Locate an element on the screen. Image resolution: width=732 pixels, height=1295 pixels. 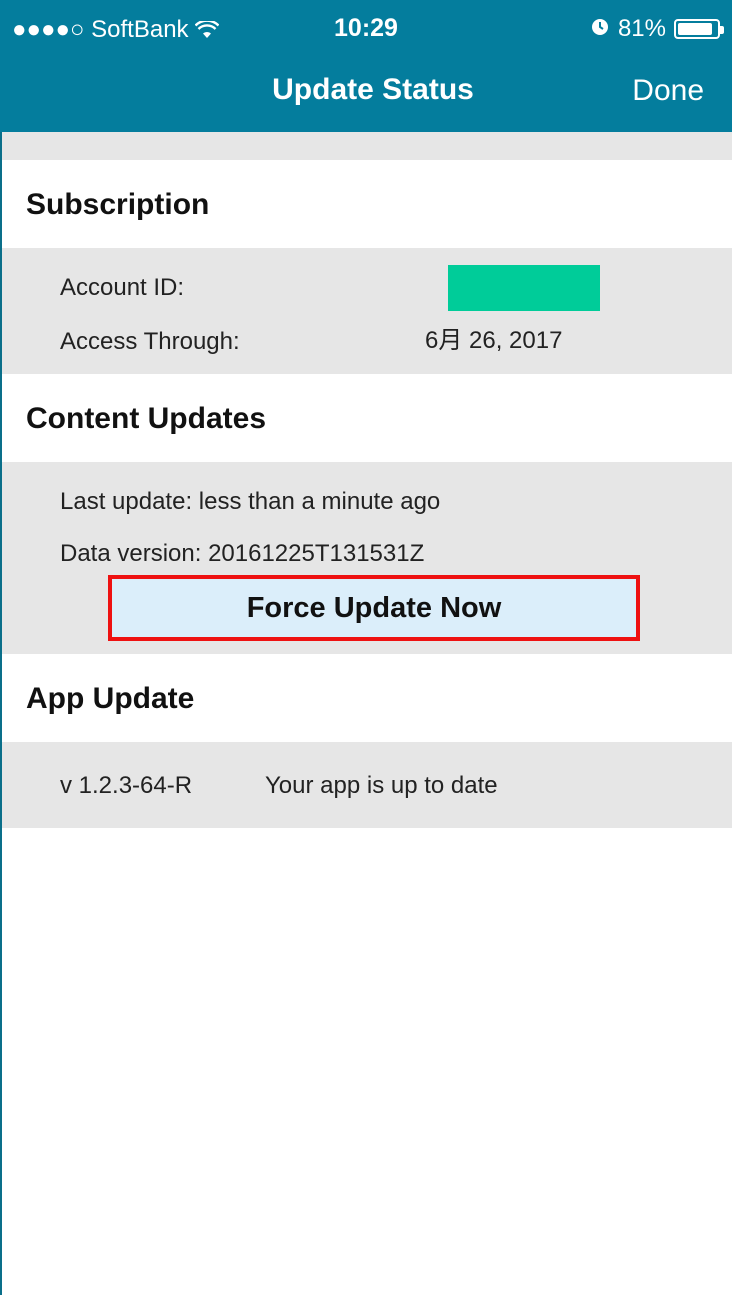
account-id-redaction is located at coordinates (524, 288).